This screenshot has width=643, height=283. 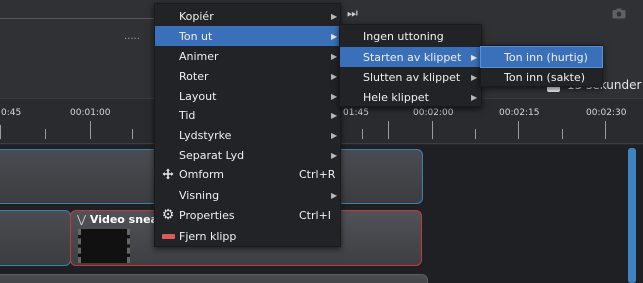 What do you see at coordinates (247, 36) in the screenshot?
I see `menu-item-ton-ut: Ton ut ▶` at bounding box center [247, 36].